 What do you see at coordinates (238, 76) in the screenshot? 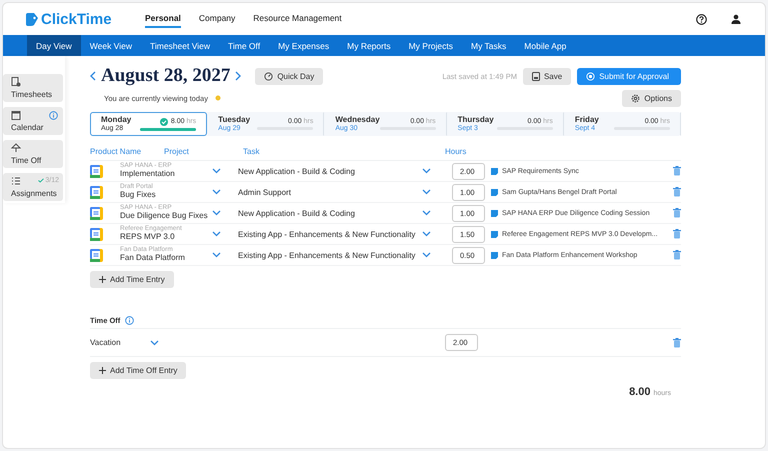
I see `next-icon` at bounding box center [238, 76].